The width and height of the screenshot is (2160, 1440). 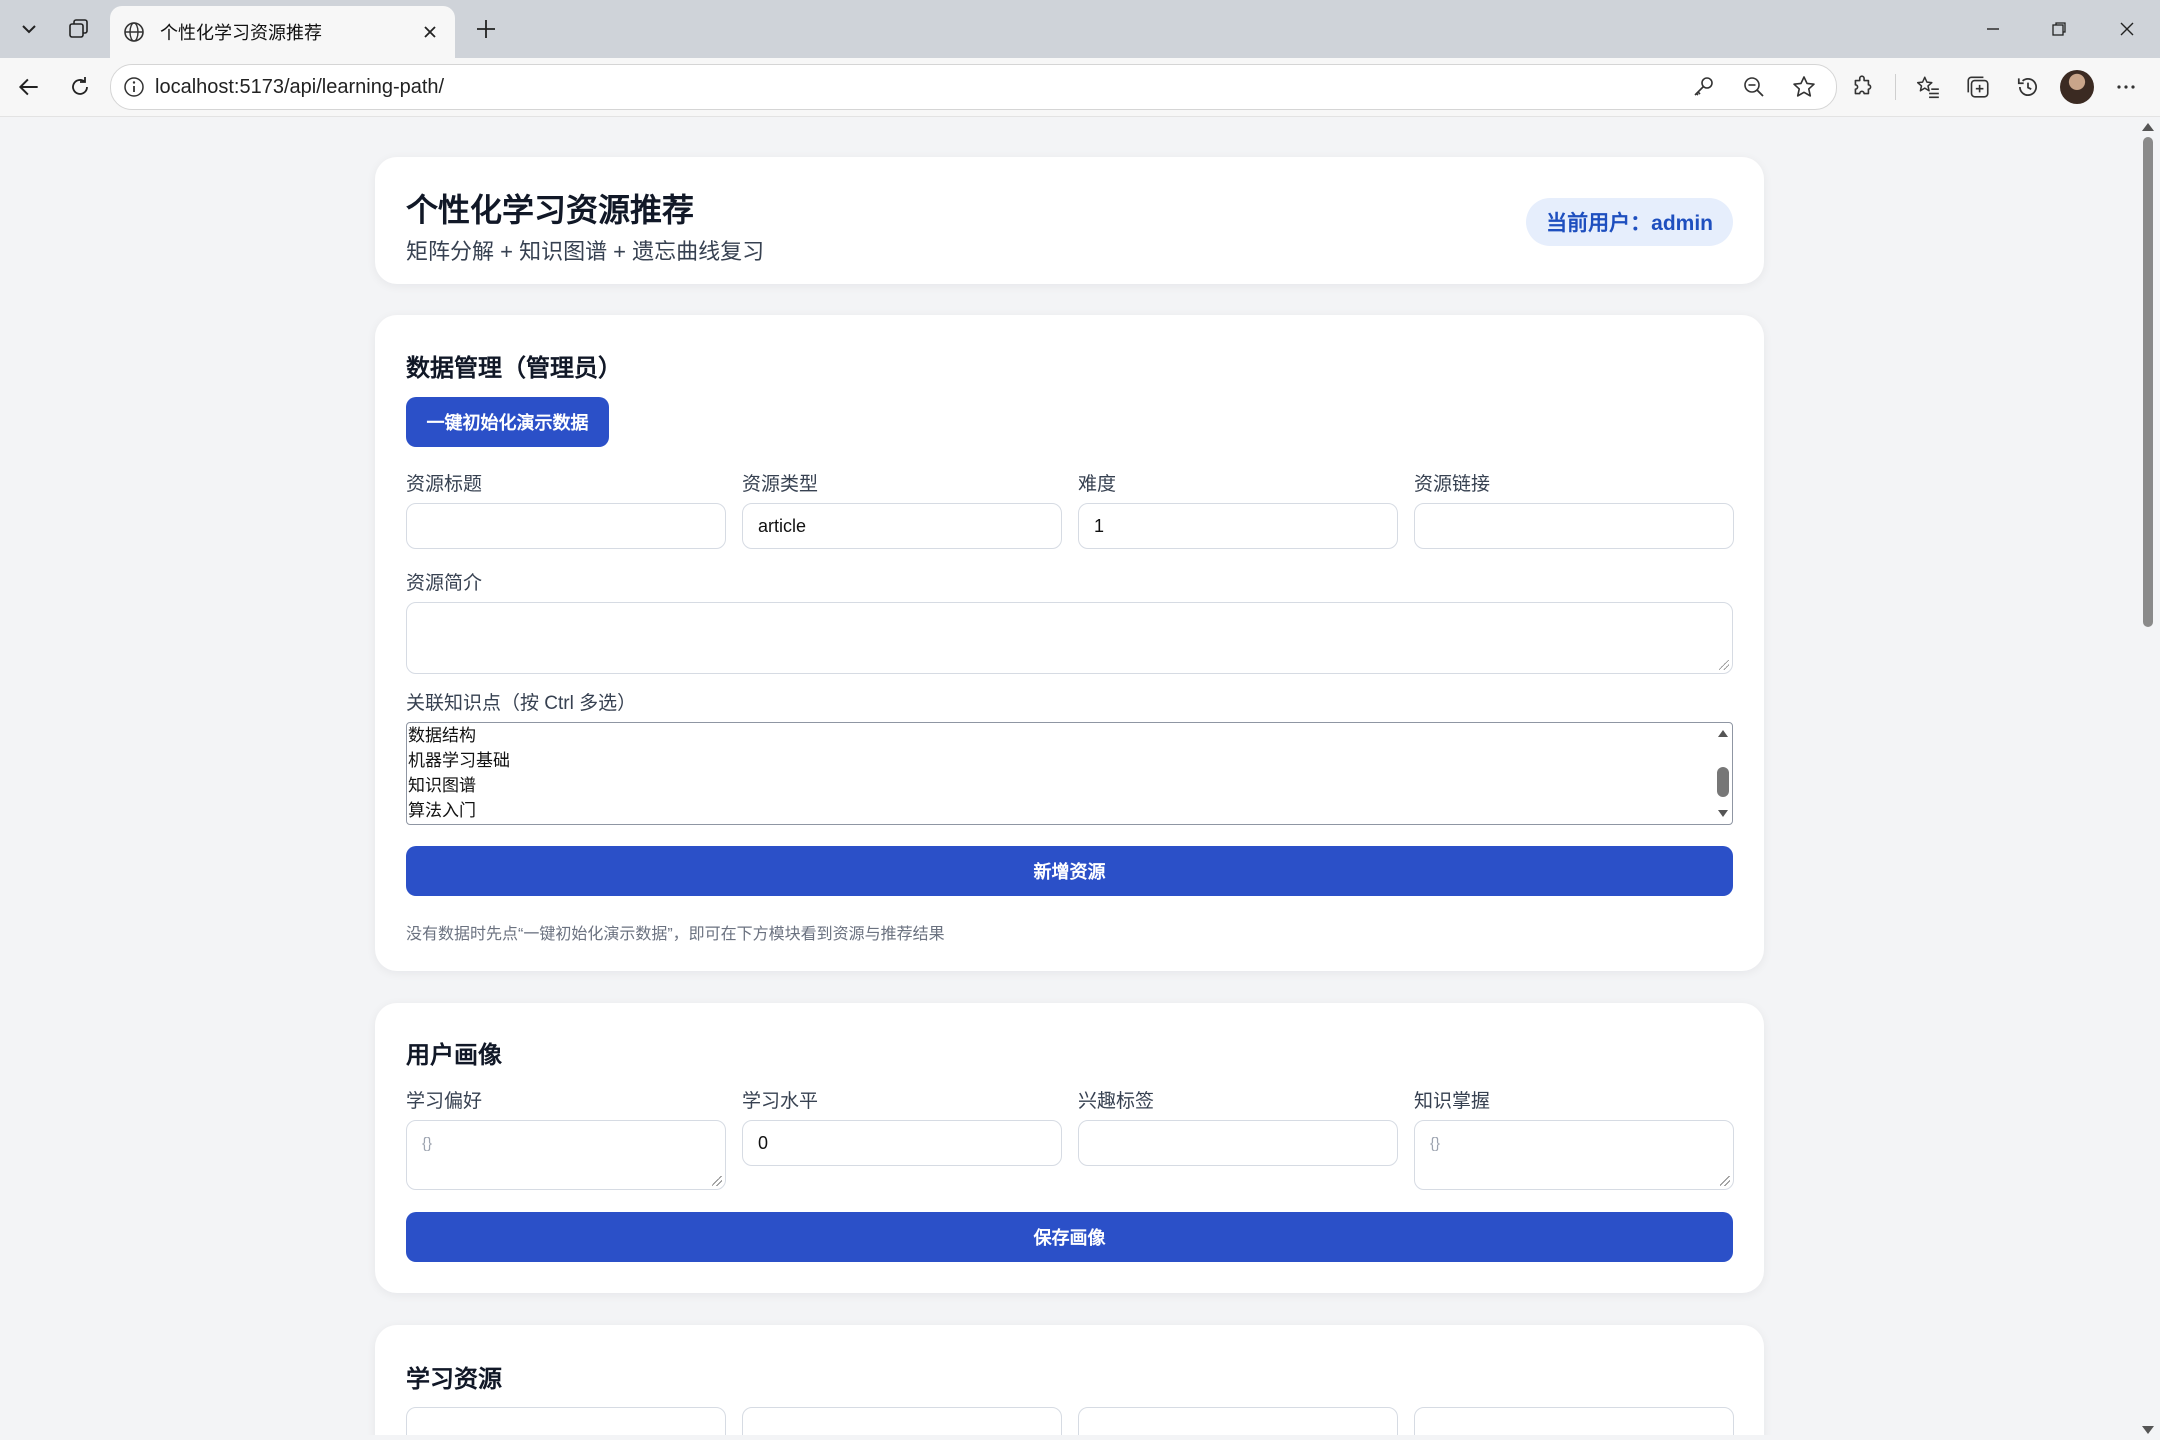 What do you see at coordinates (444, 1101) in the screenshot?
I see `learning-preference-label: 学习偏好` at bounding box center [444, 1101].